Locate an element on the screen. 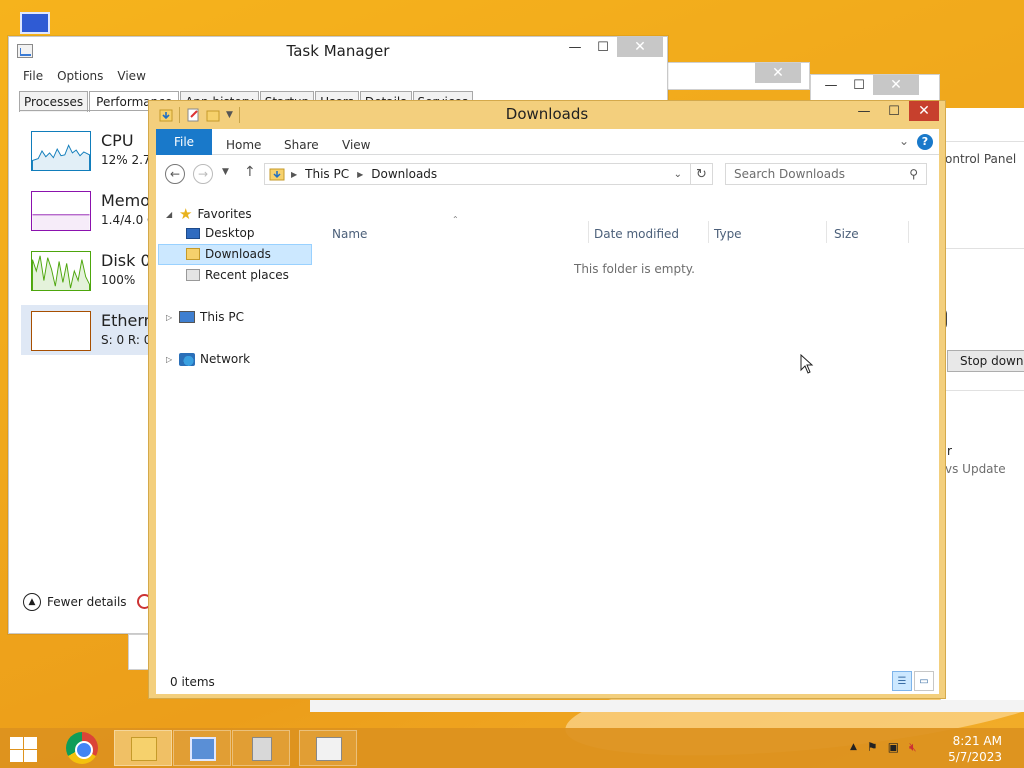 The height and width of the screenshot is (768, 1024). task-manager-titlebar: Task Manager — ☐ ✕ is located at coordinates (338, 52).